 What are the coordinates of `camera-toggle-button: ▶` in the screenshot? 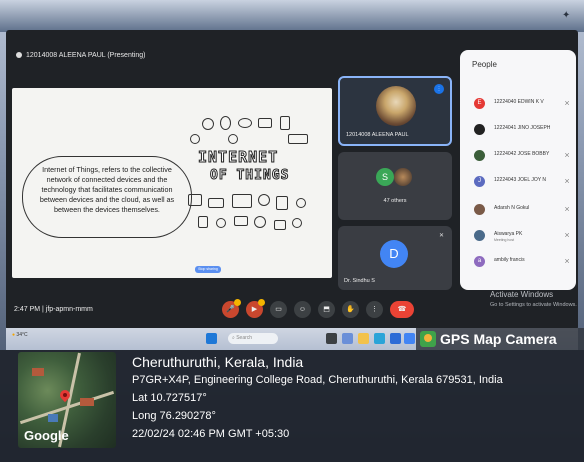 It's located at (255, 308).